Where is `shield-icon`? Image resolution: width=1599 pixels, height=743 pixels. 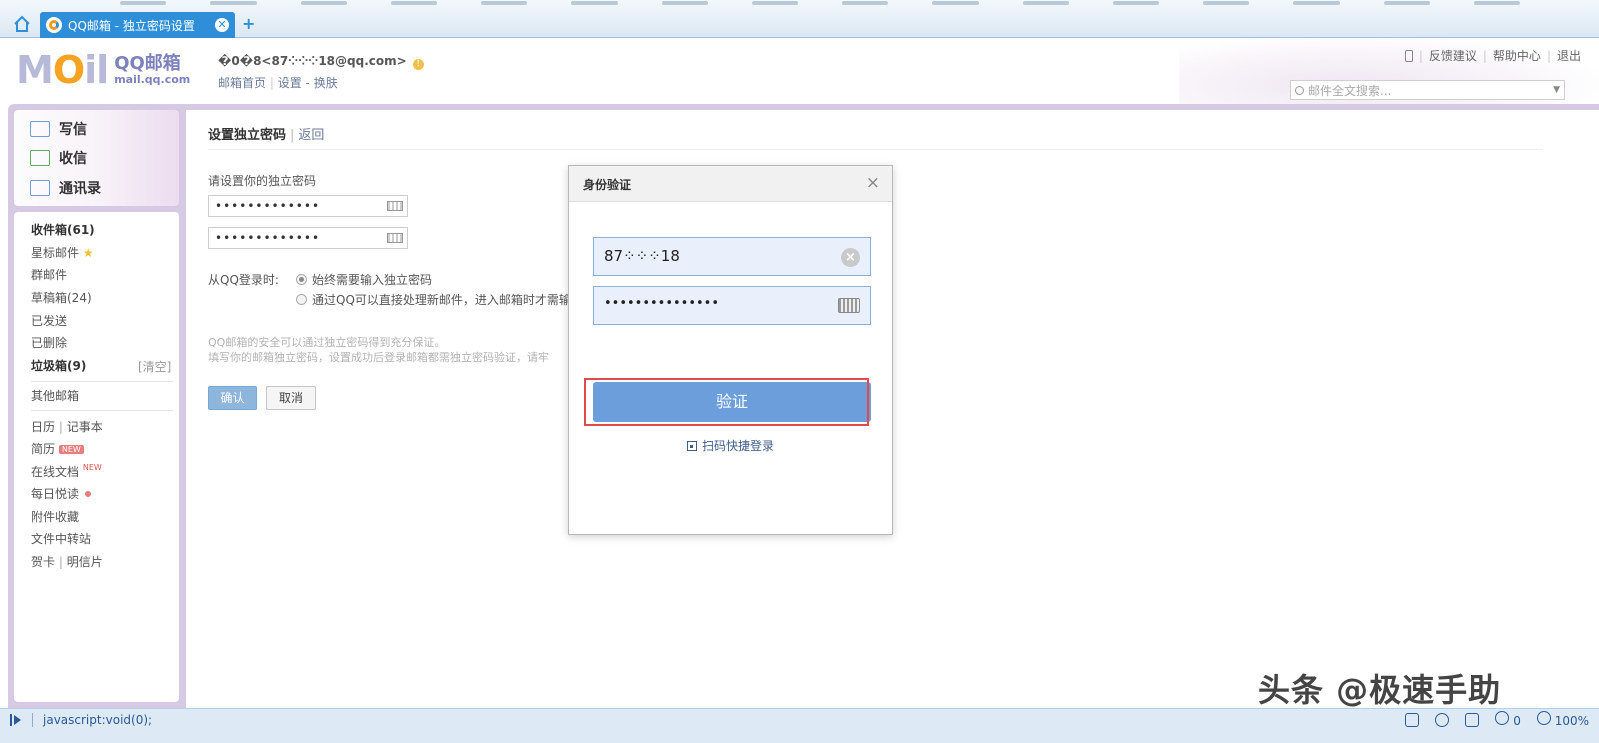 shield-icon is located at coordinates (1412, 719).